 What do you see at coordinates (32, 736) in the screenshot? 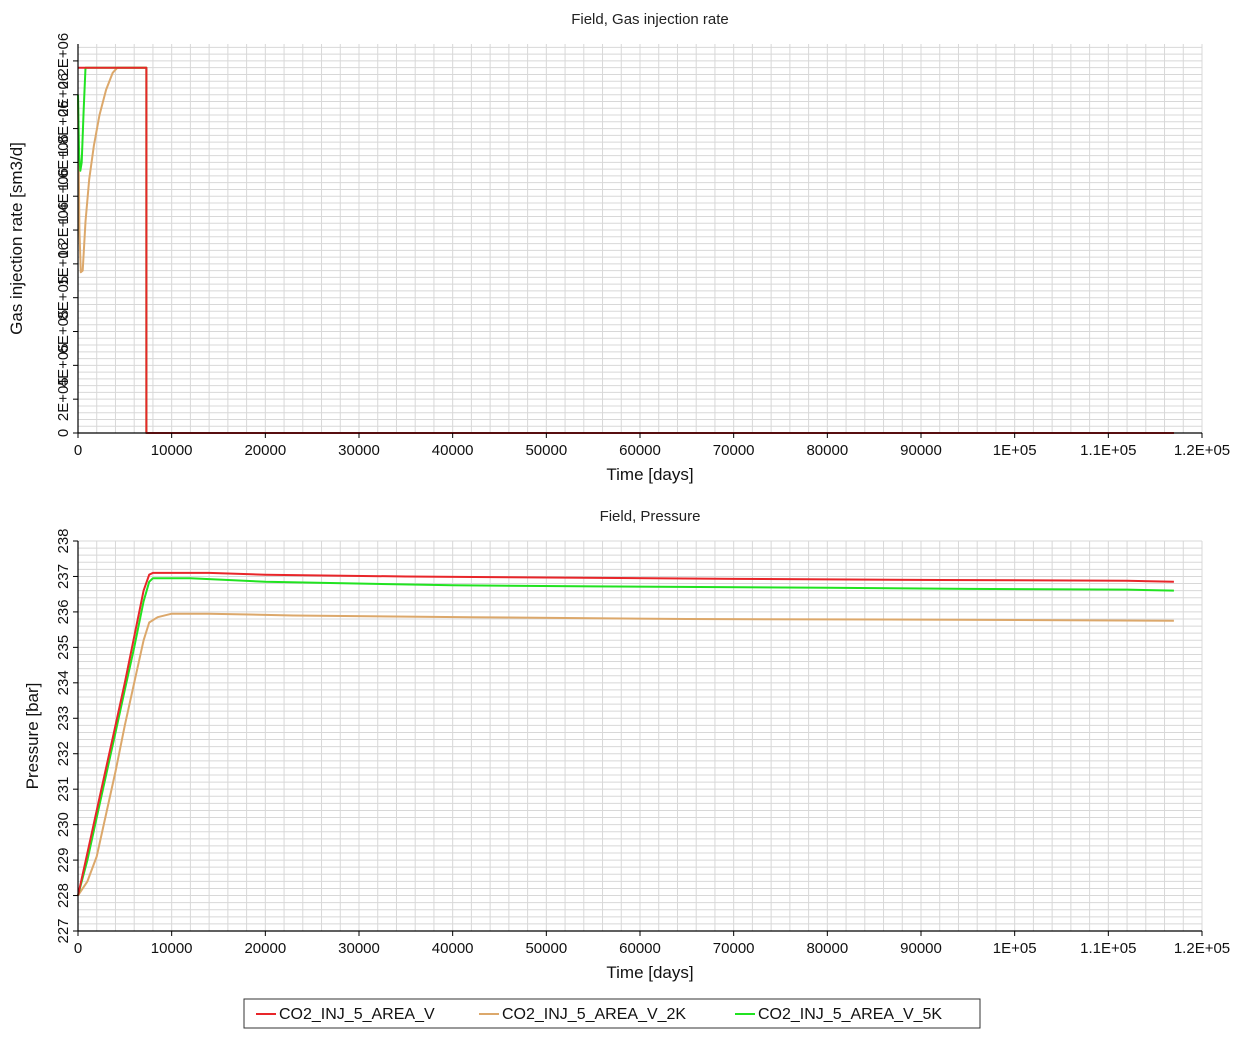
I see `y-axis-label: Pressure [bar]` at bounding box center [32, 736].